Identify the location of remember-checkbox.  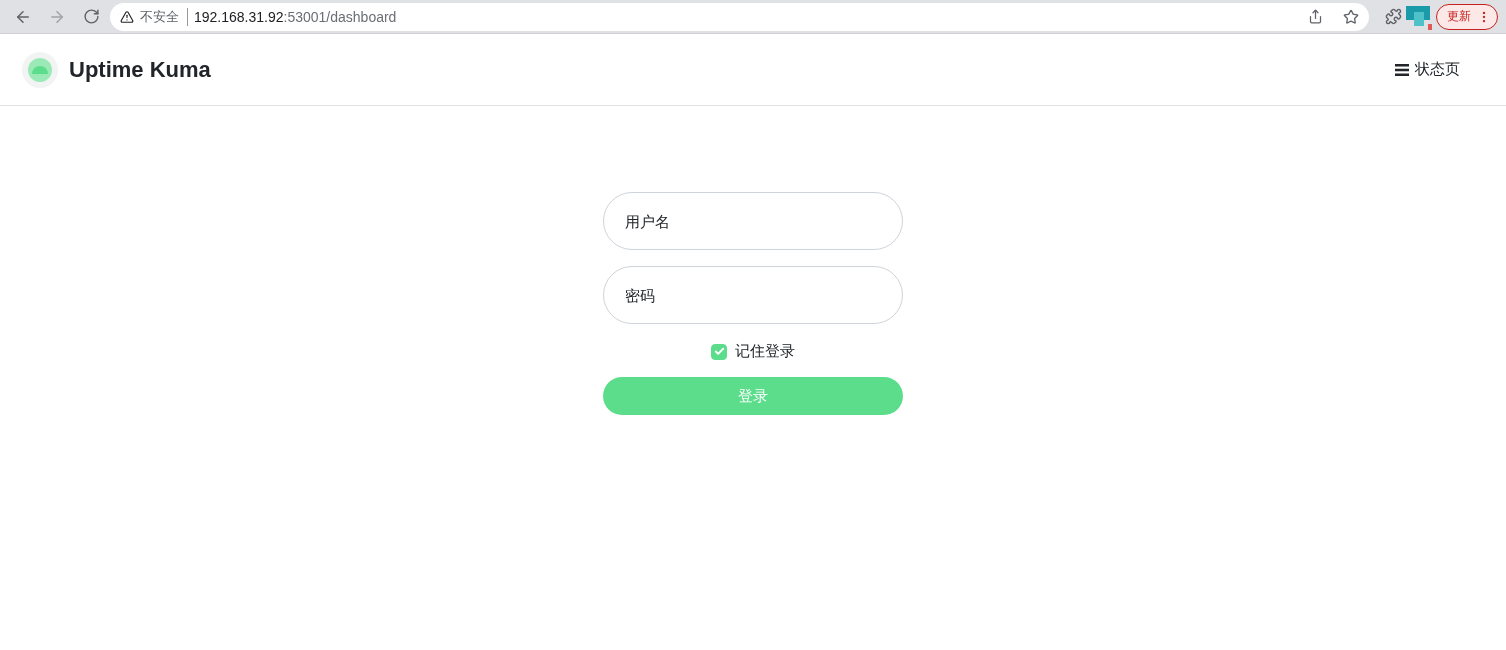
(719, 351).